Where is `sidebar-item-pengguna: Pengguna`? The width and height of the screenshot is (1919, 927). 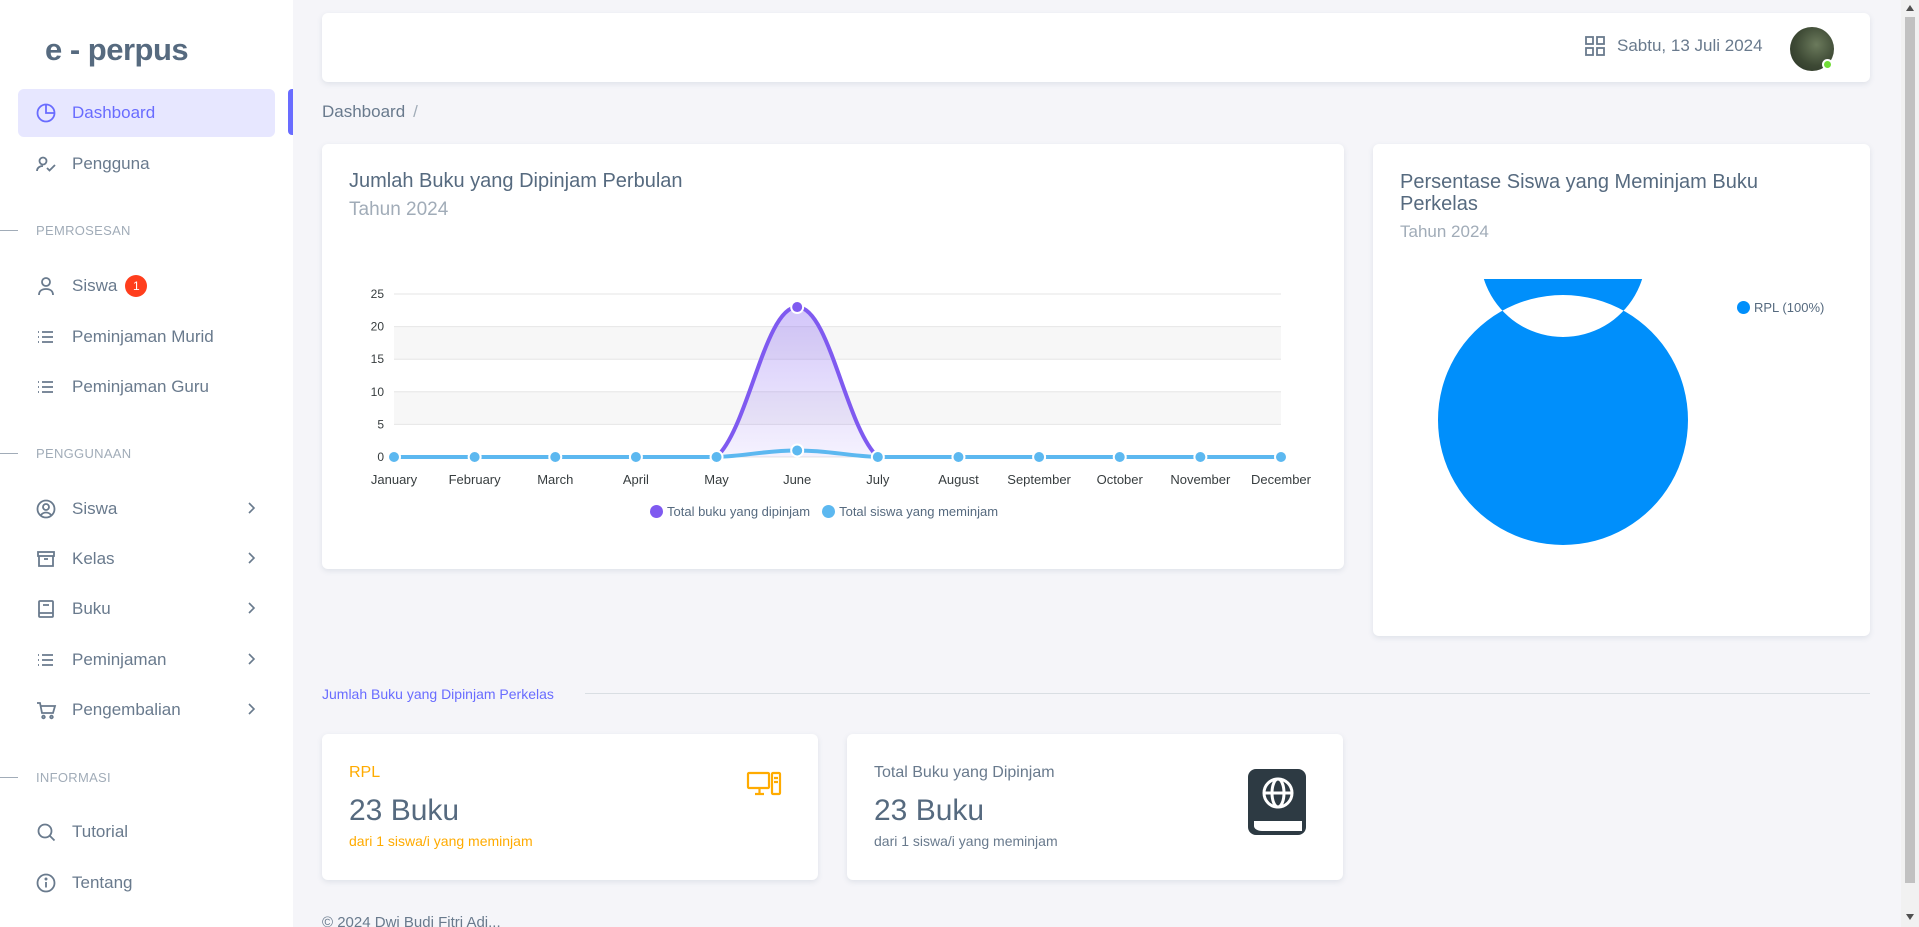
sidebar-item-pengguna: Pengguna is located at coordinates (146, 164).